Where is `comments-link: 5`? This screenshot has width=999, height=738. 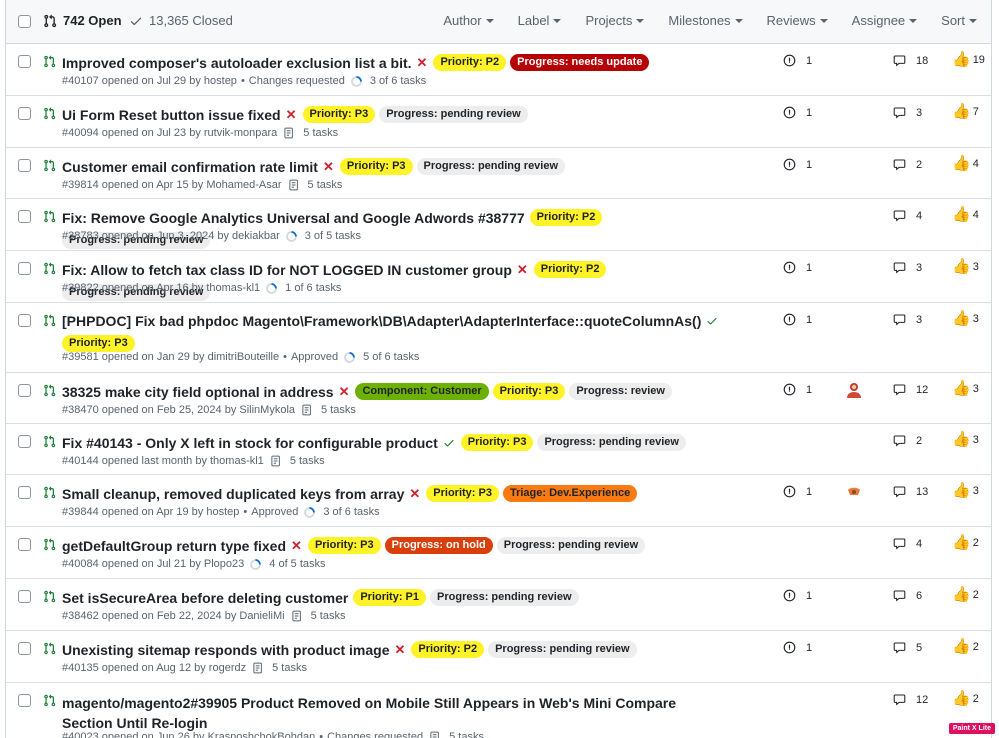
comments-link: 5 is located at coordinates (907, 647).